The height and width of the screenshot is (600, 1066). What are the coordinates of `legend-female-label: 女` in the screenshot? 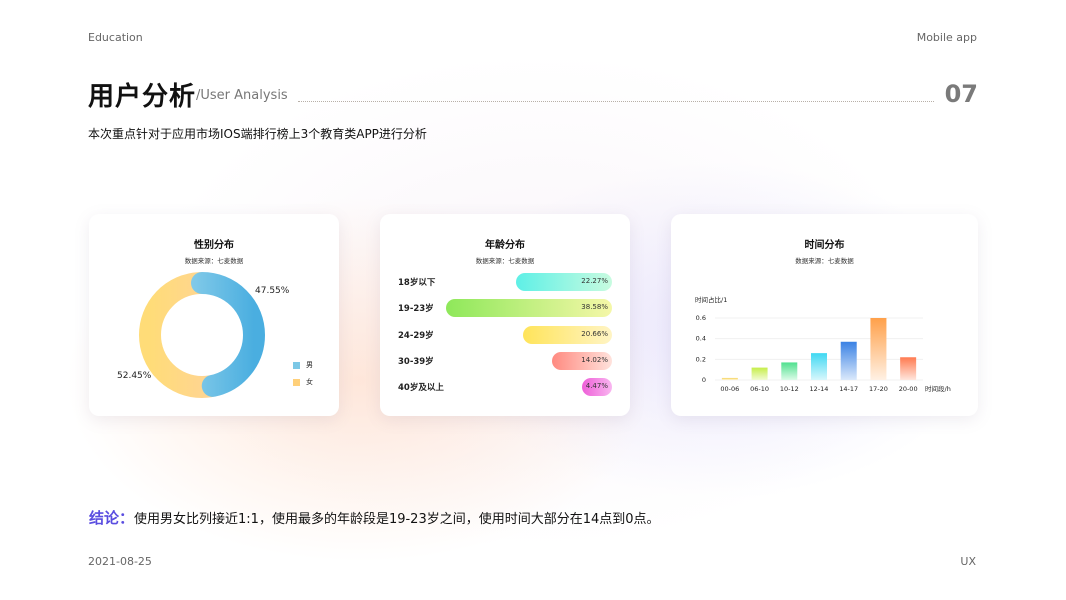 It's located at (309, 382).